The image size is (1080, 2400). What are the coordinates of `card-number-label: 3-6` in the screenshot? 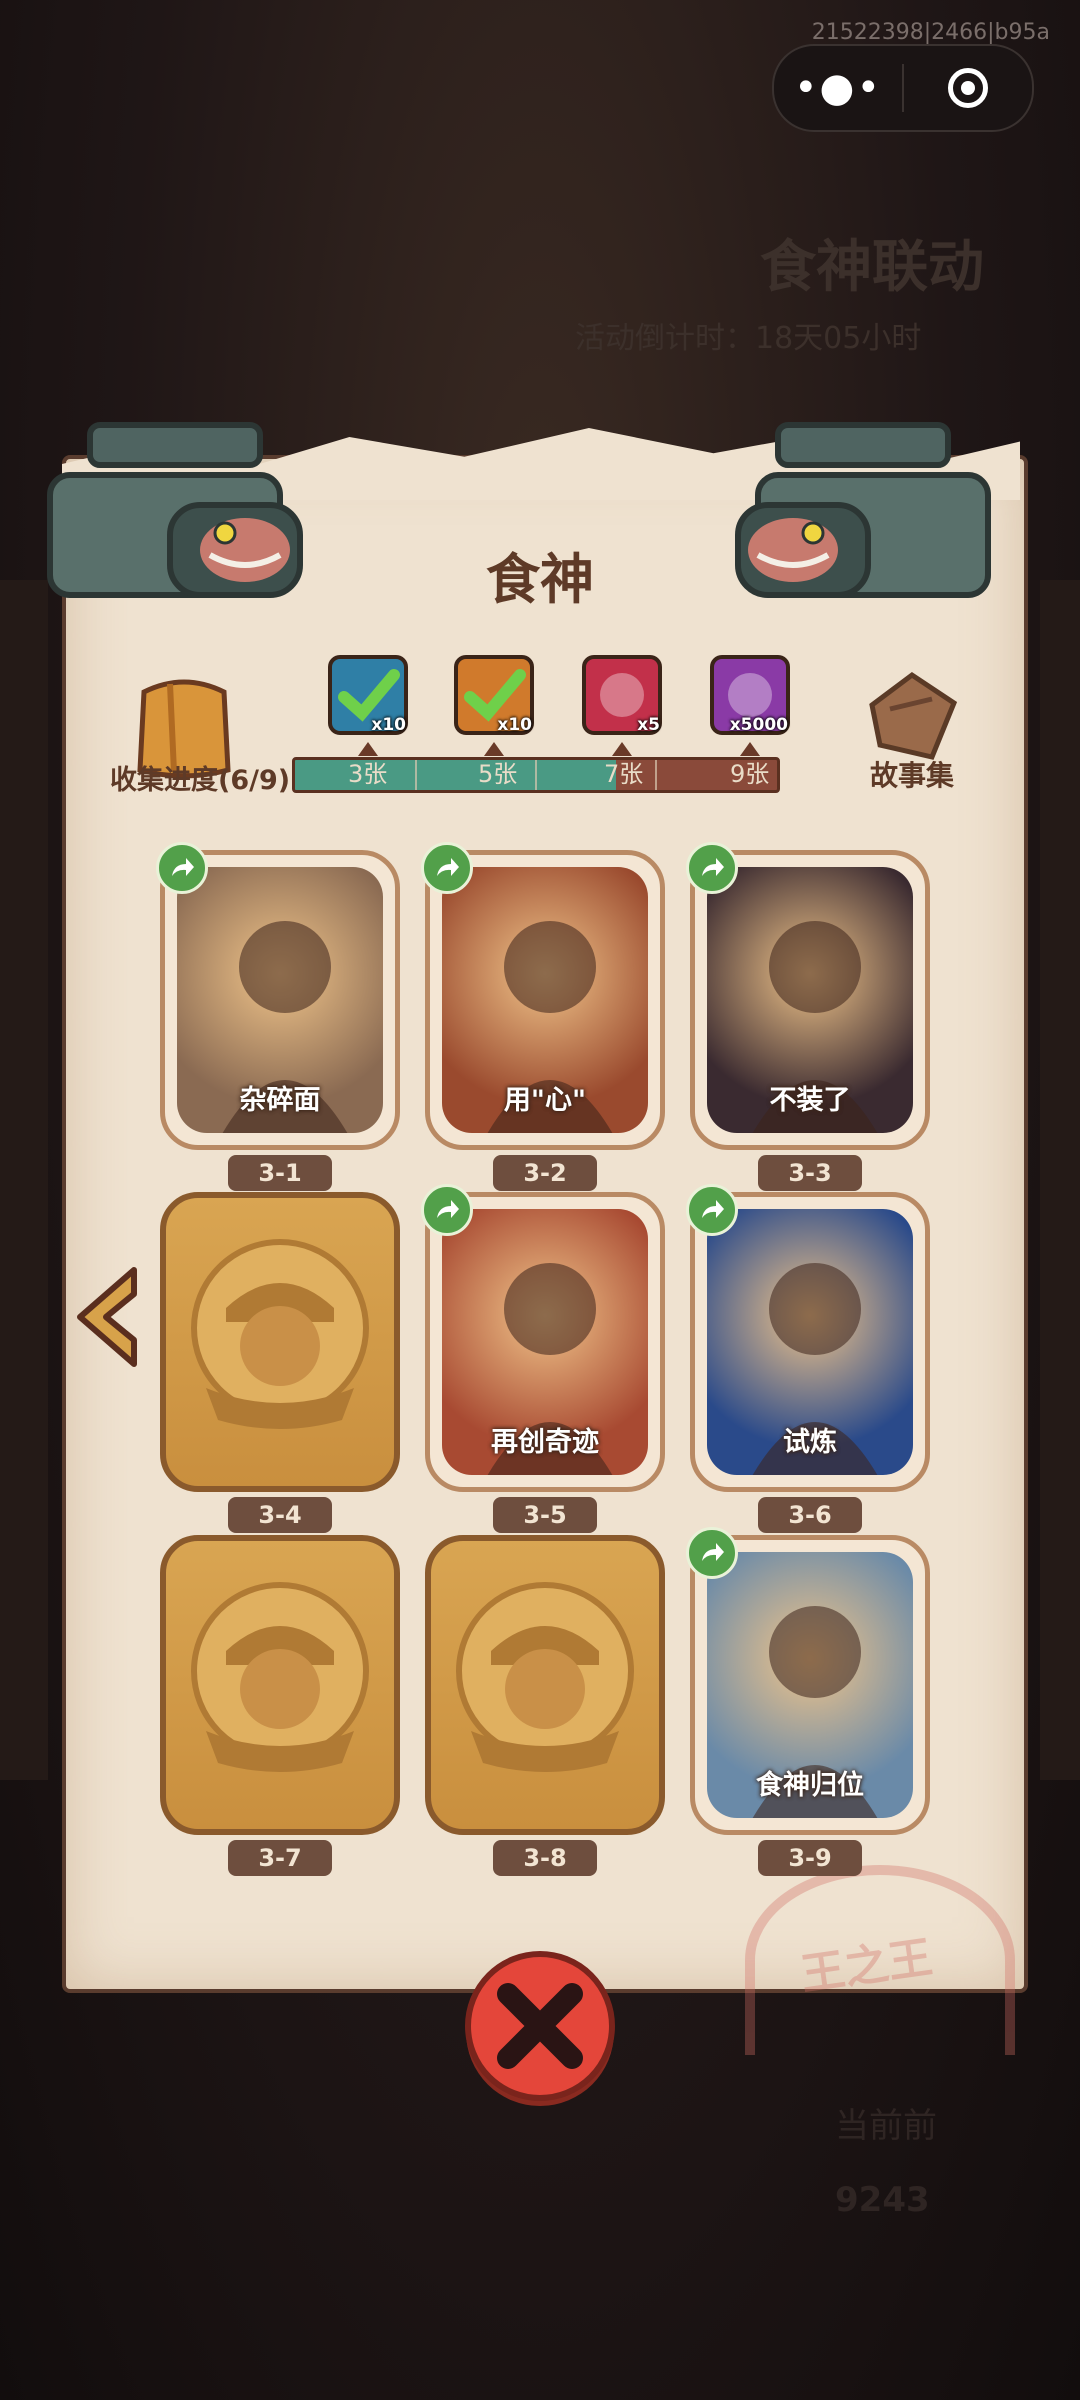 It's located at (810, 1515).